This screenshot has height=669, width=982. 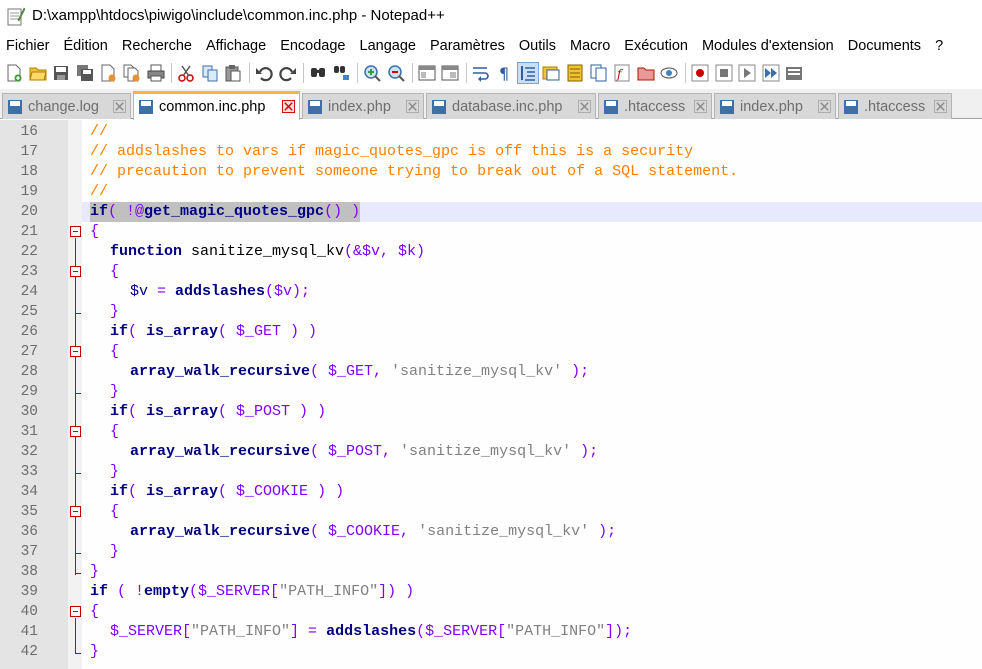 I want to click on open-file-icon, so click(x=38, y=73).